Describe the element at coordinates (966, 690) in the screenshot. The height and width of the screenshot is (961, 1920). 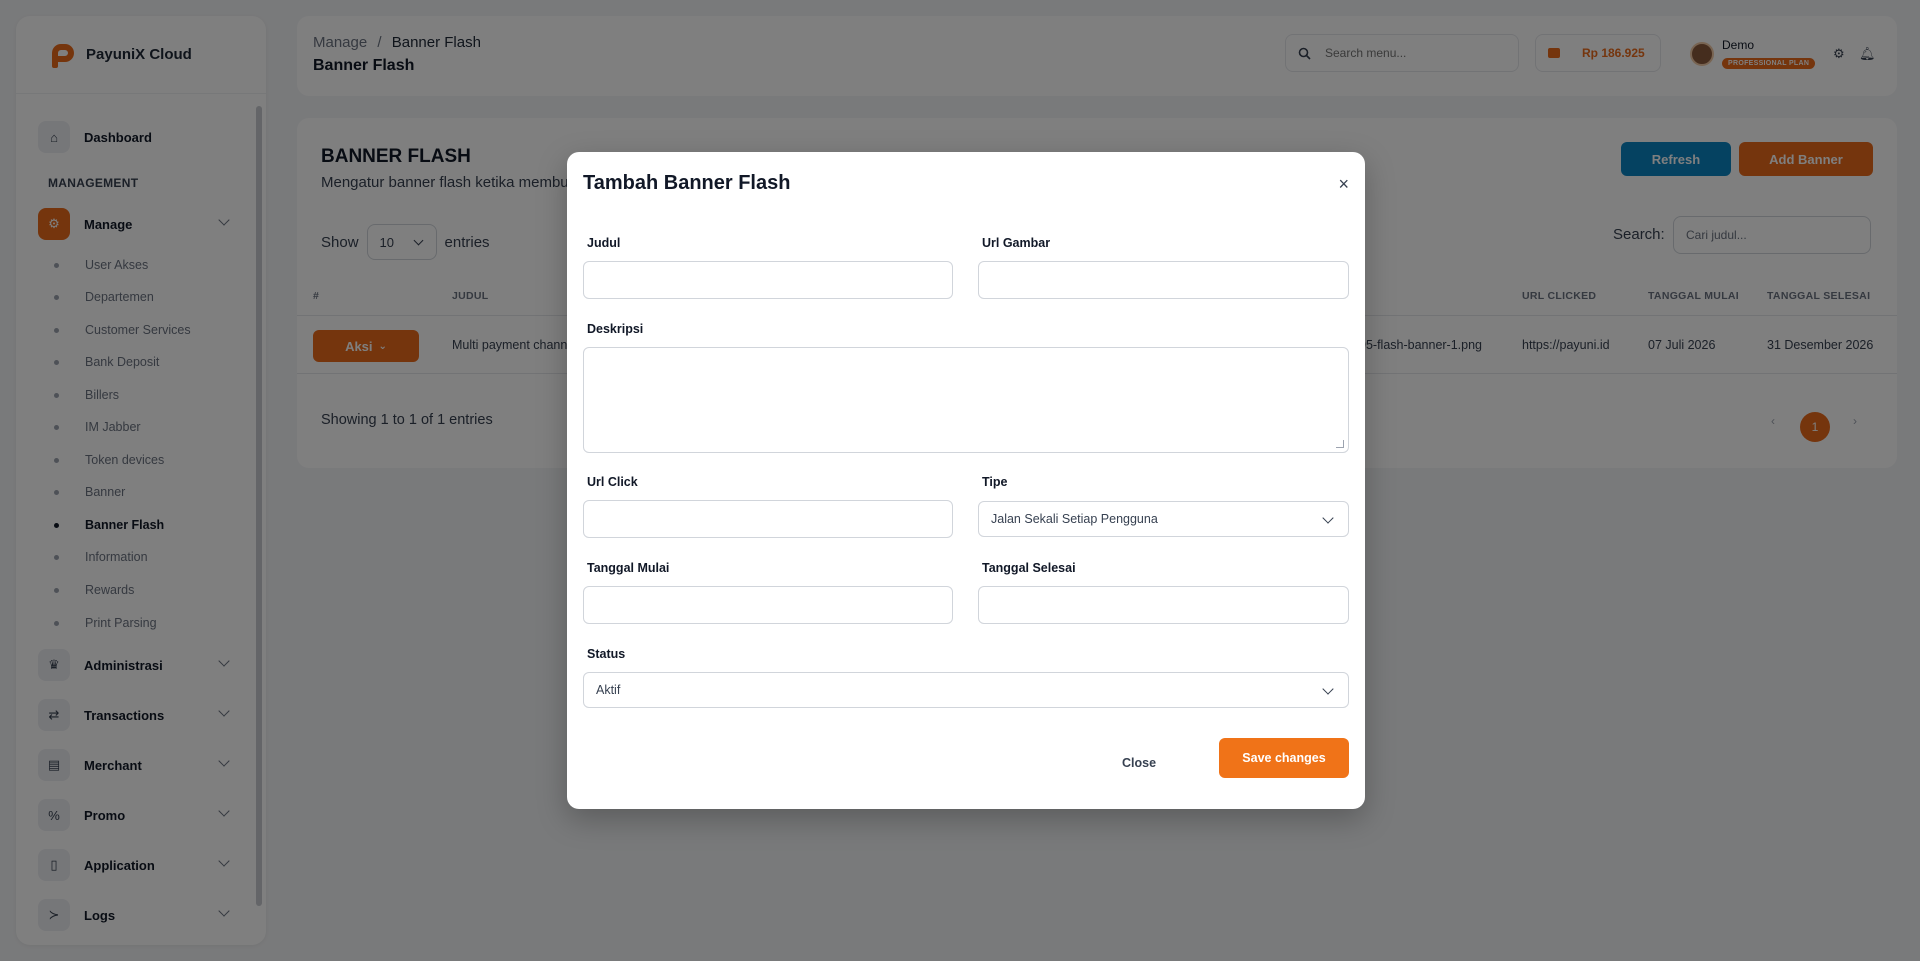
I see `status-select: Aktif` at that location.